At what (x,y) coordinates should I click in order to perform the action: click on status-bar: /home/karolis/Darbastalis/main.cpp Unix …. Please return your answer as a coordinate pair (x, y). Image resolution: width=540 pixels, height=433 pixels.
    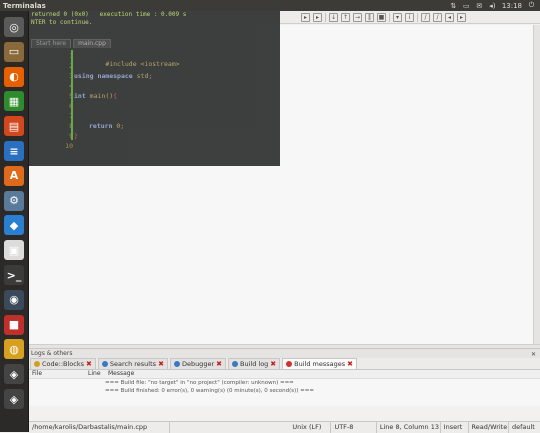
    Looking at the image, I should click on (284, 427).